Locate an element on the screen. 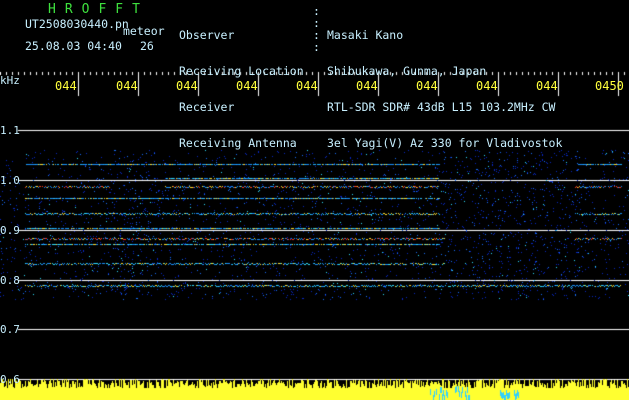 The width and height of the screenshot is (629, 400). label-receiver: Receiver is located at coordinates (207, 107).